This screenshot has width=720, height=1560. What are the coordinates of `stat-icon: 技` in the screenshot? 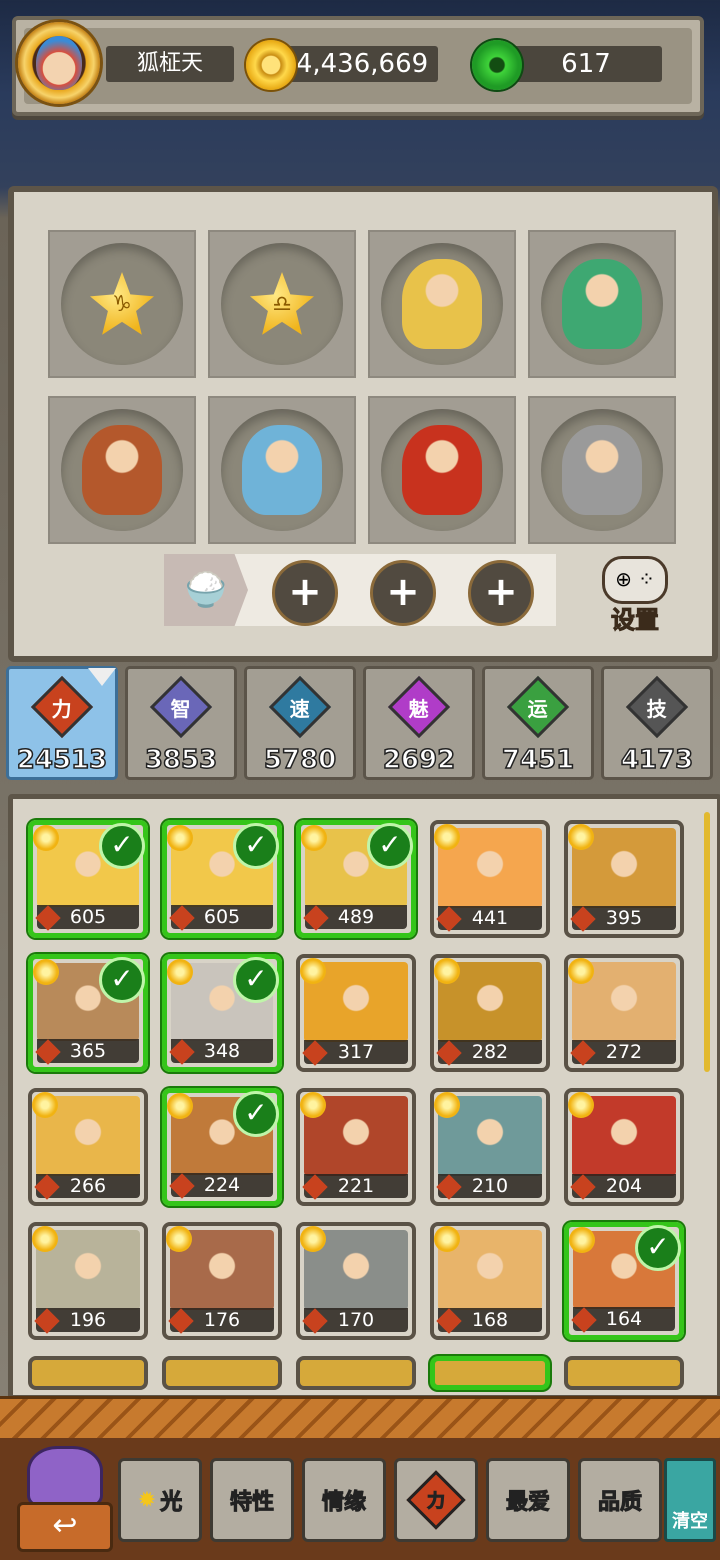 It's located at (657, 707).